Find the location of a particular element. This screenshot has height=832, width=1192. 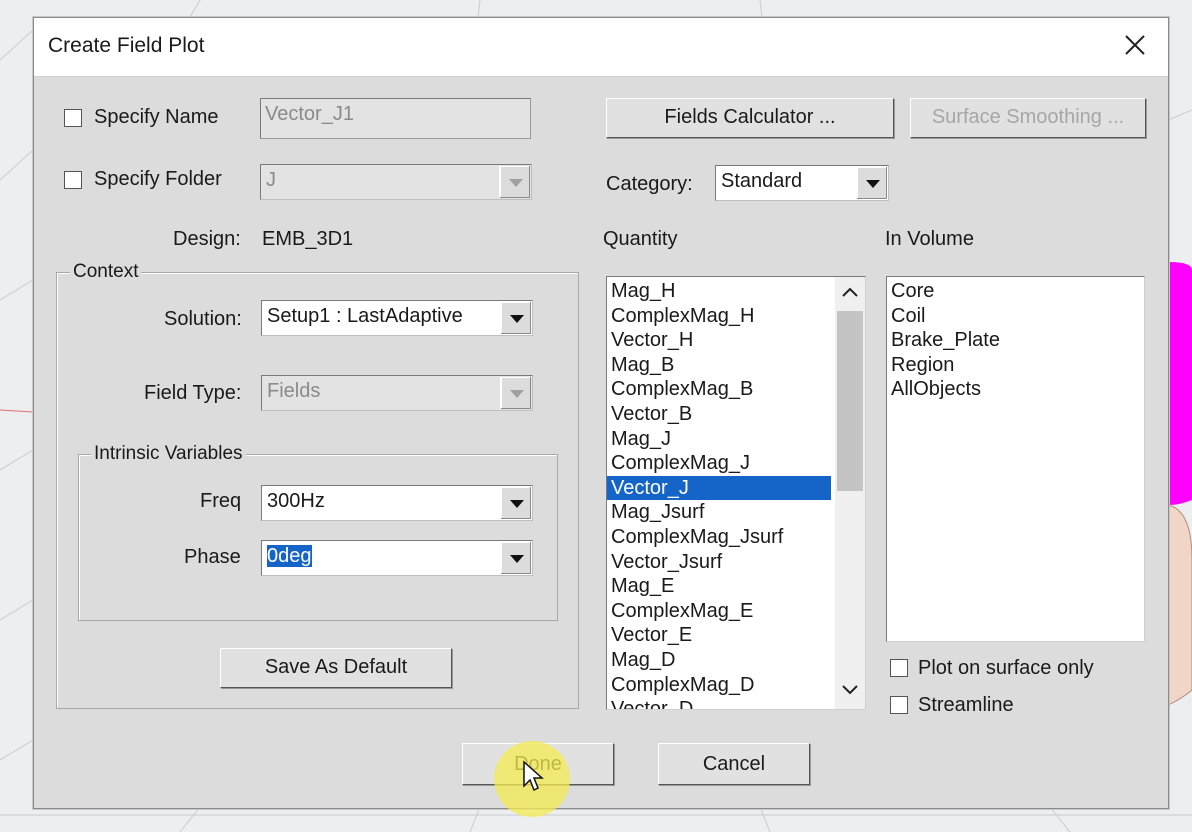

field-type-label: Field Type: is located at coordinates (193, 393).